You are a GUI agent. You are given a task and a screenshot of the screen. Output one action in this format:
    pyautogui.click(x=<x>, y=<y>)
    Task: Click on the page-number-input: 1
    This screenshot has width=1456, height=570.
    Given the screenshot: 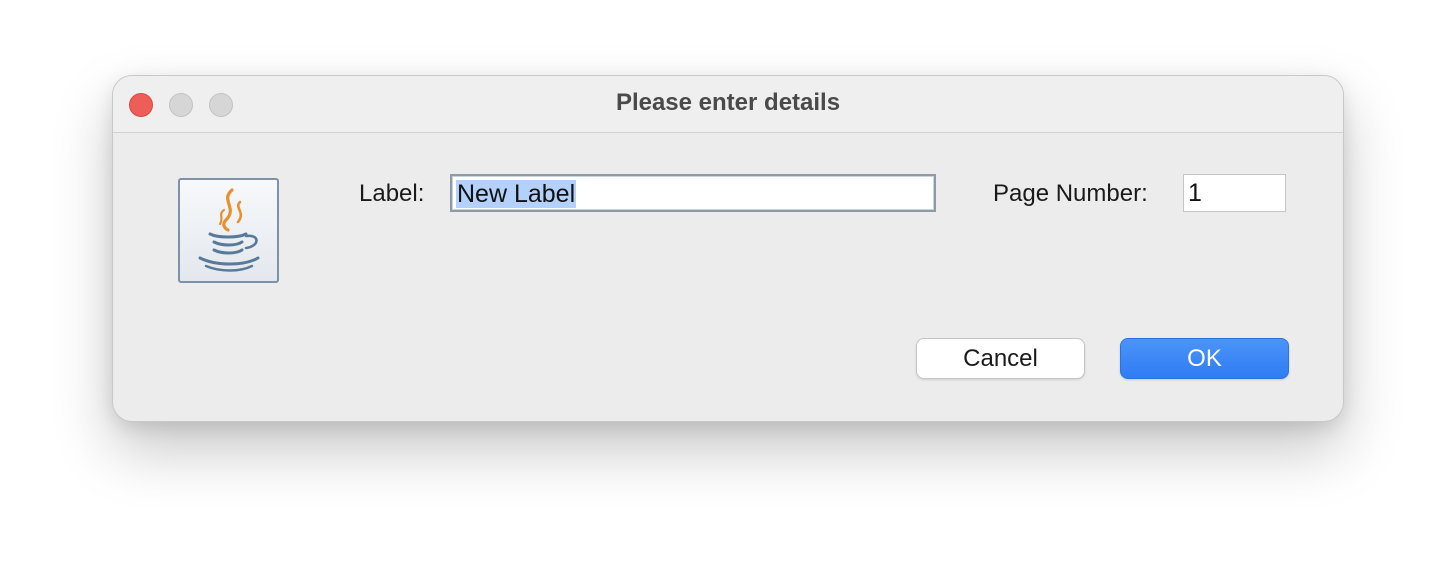 What is the action you would take?
    pyautogui.click(x=1234, y=193)
    